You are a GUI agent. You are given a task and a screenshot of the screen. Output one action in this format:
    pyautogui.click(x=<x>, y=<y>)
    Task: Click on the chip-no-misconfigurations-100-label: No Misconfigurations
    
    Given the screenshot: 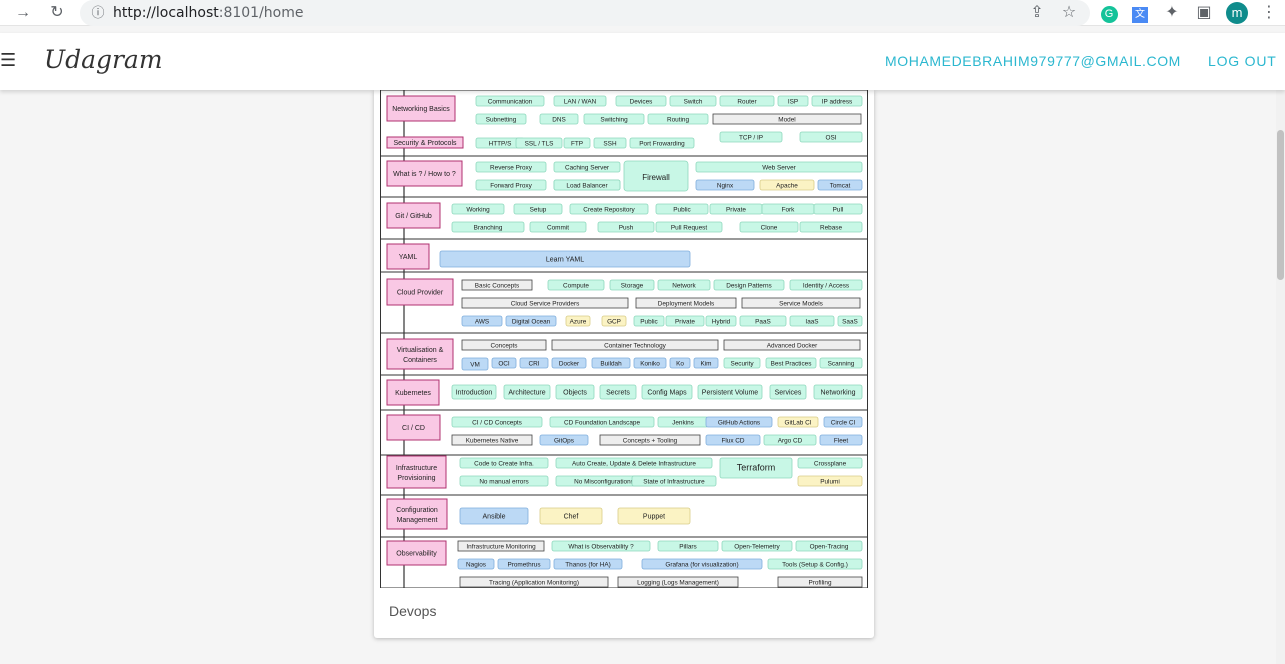 What is the action you would take?
    pyautogui.click(x=604, y=481)
    